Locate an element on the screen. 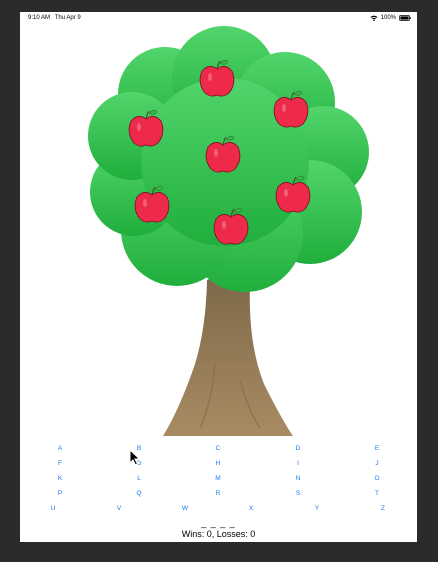 The width and height of the screenshot is (438, 562). letter-button-z: Z is located at coordinates (383, 508).